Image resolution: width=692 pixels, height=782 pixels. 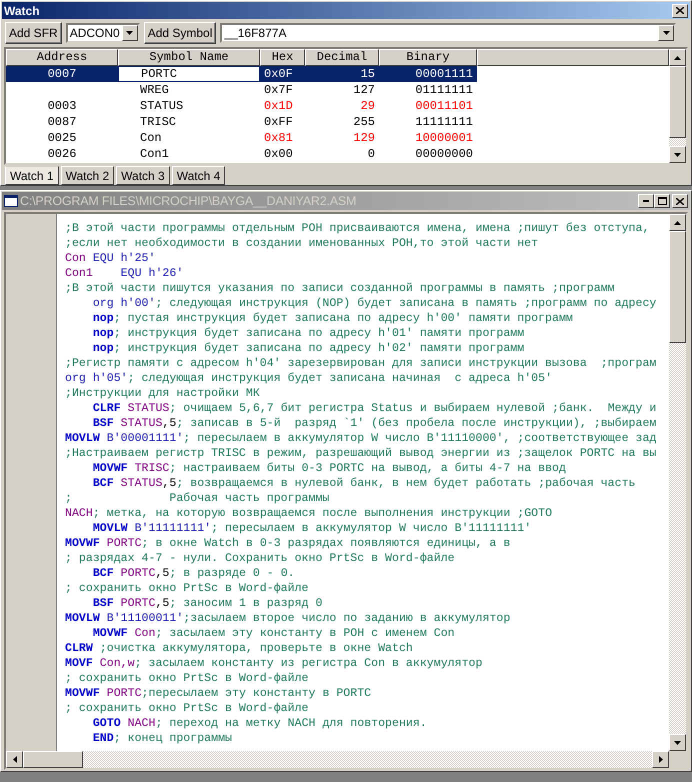 What do you see at coordinates (260, 723) in the screenshot?
I see `code-line: GOTO NACH; переход на метку NACH для повторения.` at bounding box center [260, 723].